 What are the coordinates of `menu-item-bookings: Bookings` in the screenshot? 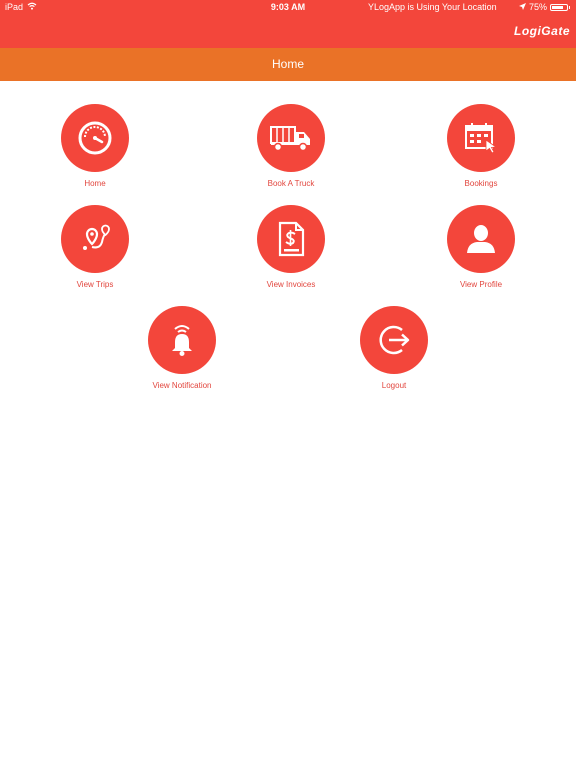 It's located at (481, 146).